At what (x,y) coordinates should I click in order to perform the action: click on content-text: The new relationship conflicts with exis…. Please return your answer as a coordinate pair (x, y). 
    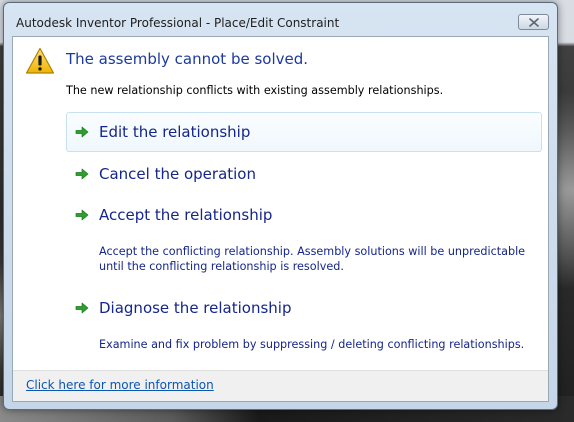
    Looking at the image, I should click on (255, 90).